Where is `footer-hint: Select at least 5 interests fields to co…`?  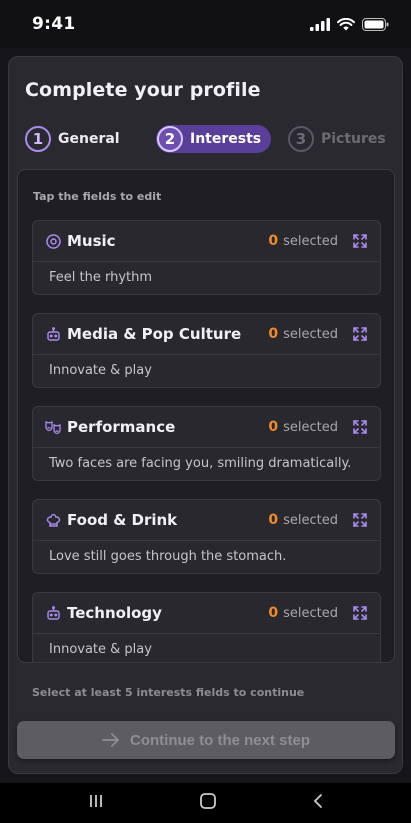 footer-hint: Select at least 5 interests fields to co… is located at coordinates (168, 692).